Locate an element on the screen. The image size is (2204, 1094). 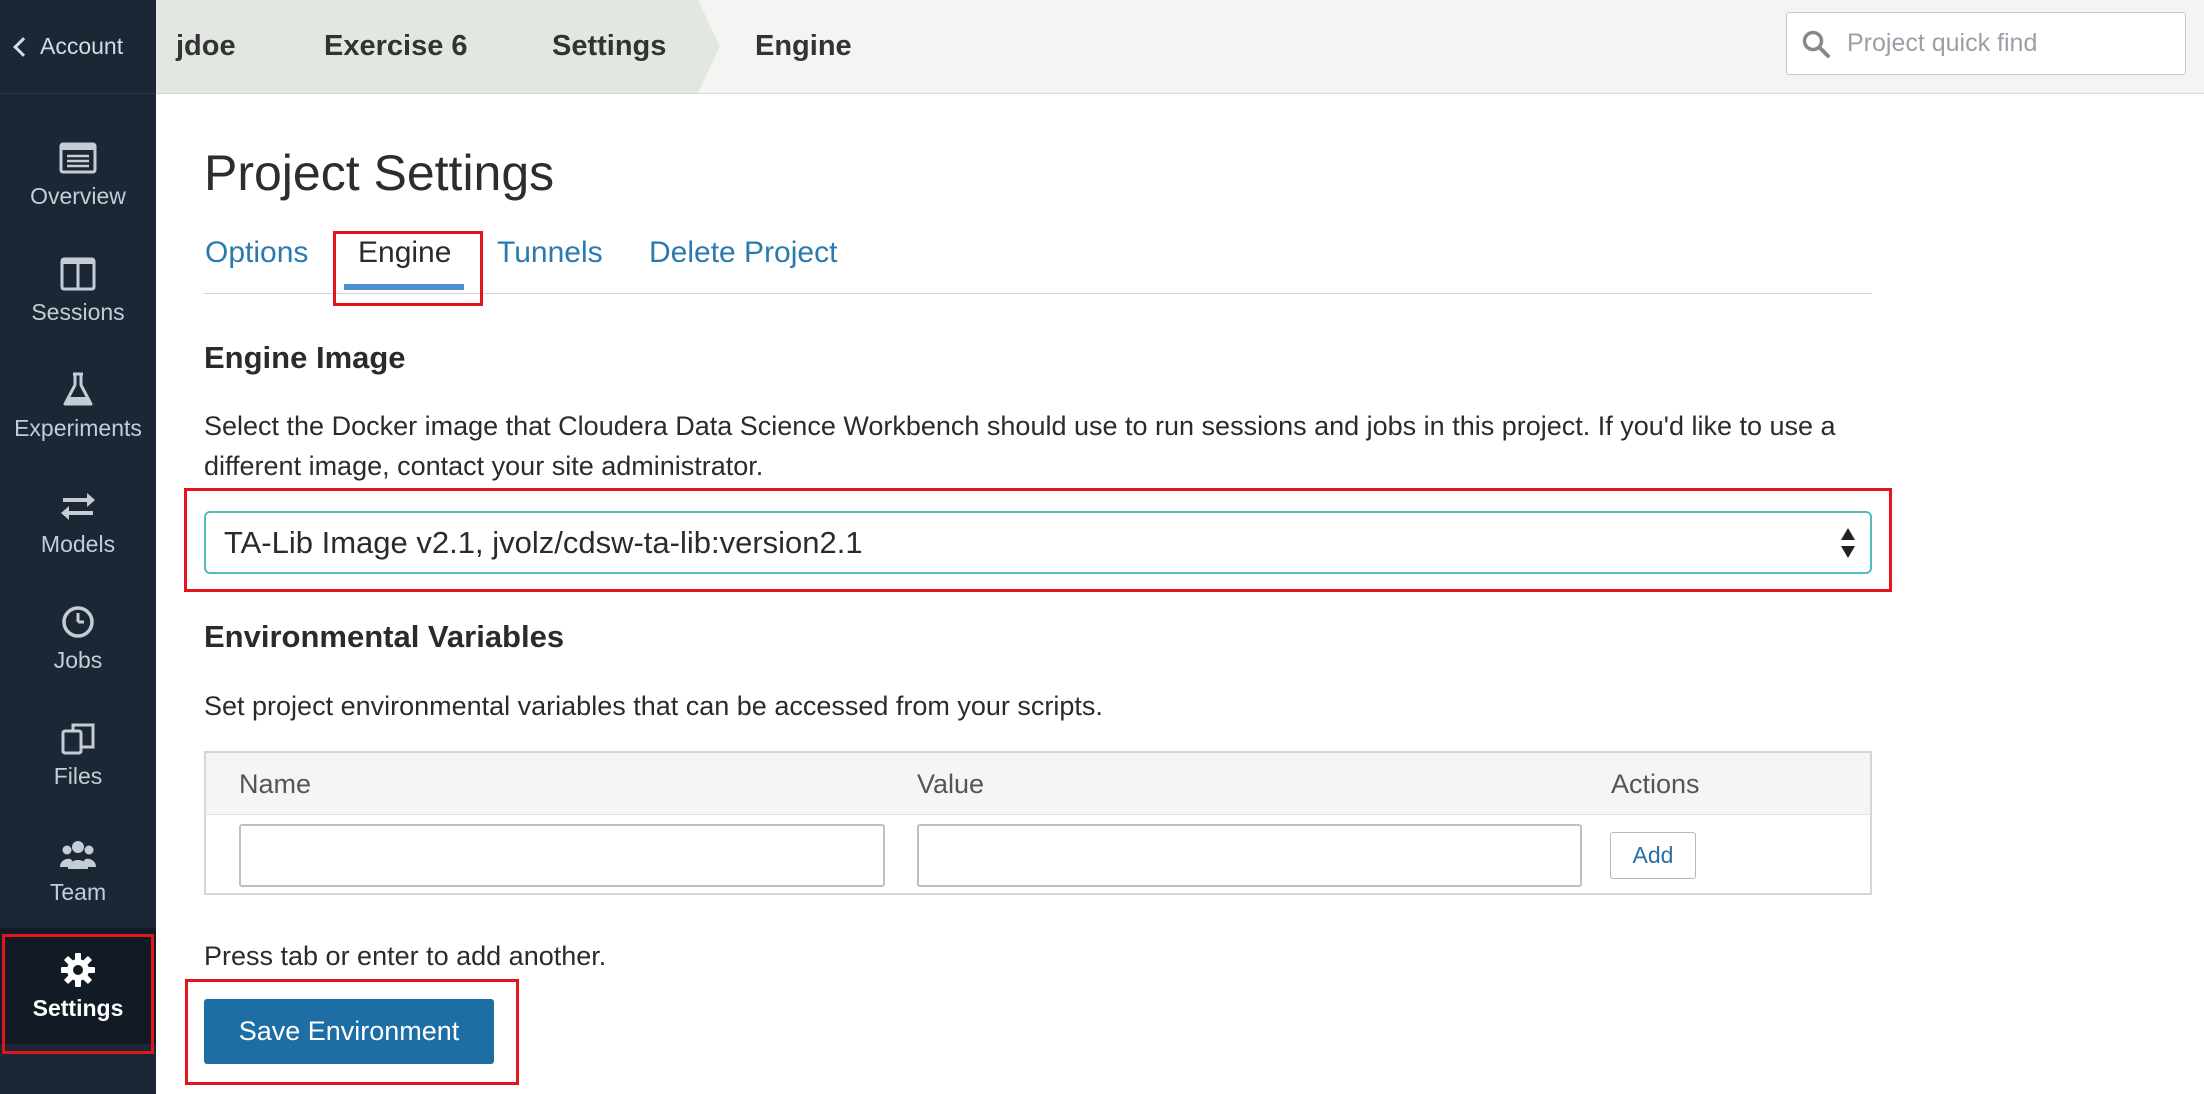
clock-icon is located at coordinates (78, 621).